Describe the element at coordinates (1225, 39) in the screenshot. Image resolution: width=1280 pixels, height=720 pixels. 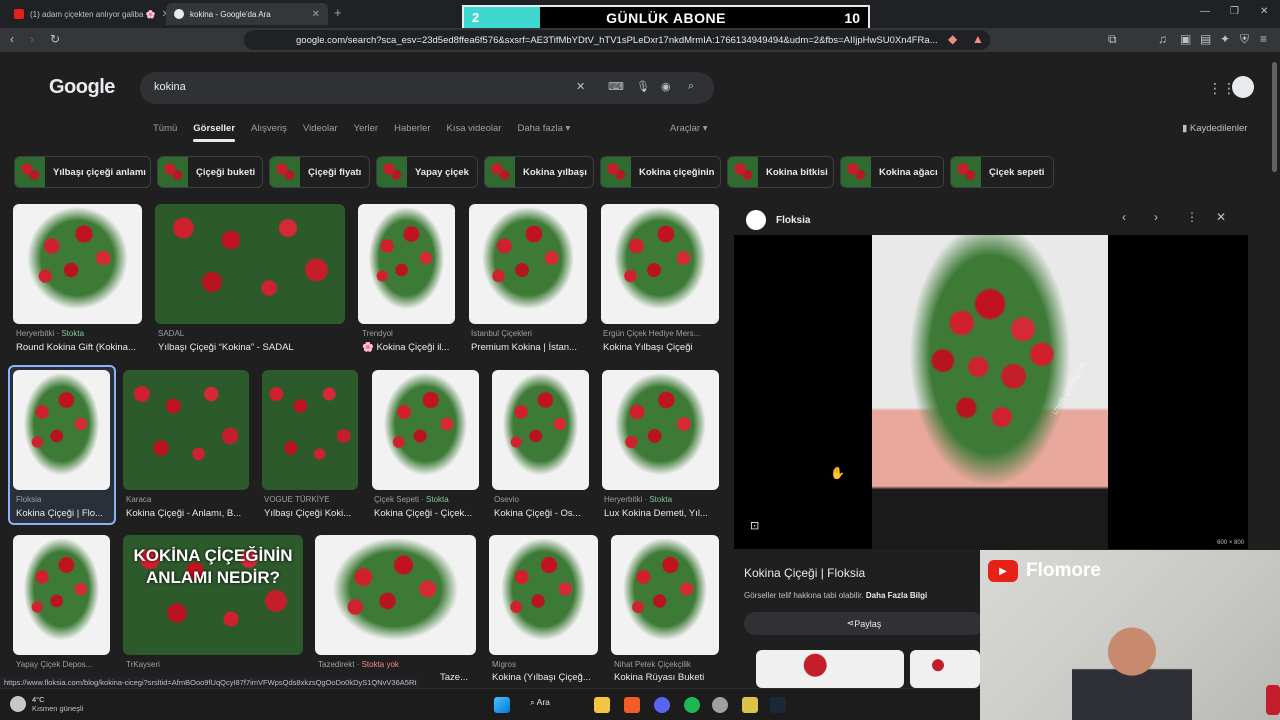
I see `leo-icon: ✦` at that location.